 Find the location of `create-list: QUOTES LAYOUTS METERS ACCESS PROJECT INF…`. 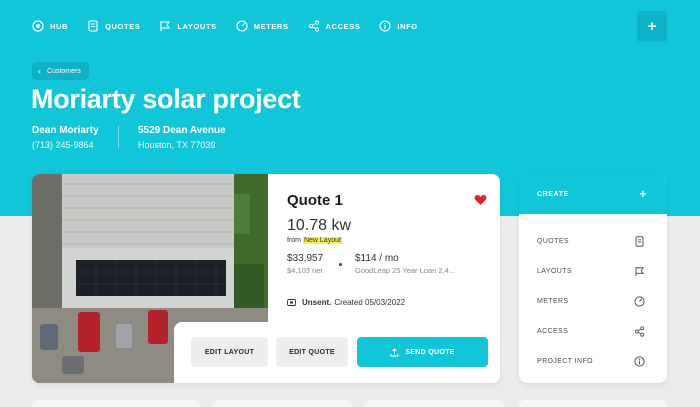

create-list: QUOTES LAYOUTS METERS ACCESS PROJECT INF… is located at coordinates (593, 295).